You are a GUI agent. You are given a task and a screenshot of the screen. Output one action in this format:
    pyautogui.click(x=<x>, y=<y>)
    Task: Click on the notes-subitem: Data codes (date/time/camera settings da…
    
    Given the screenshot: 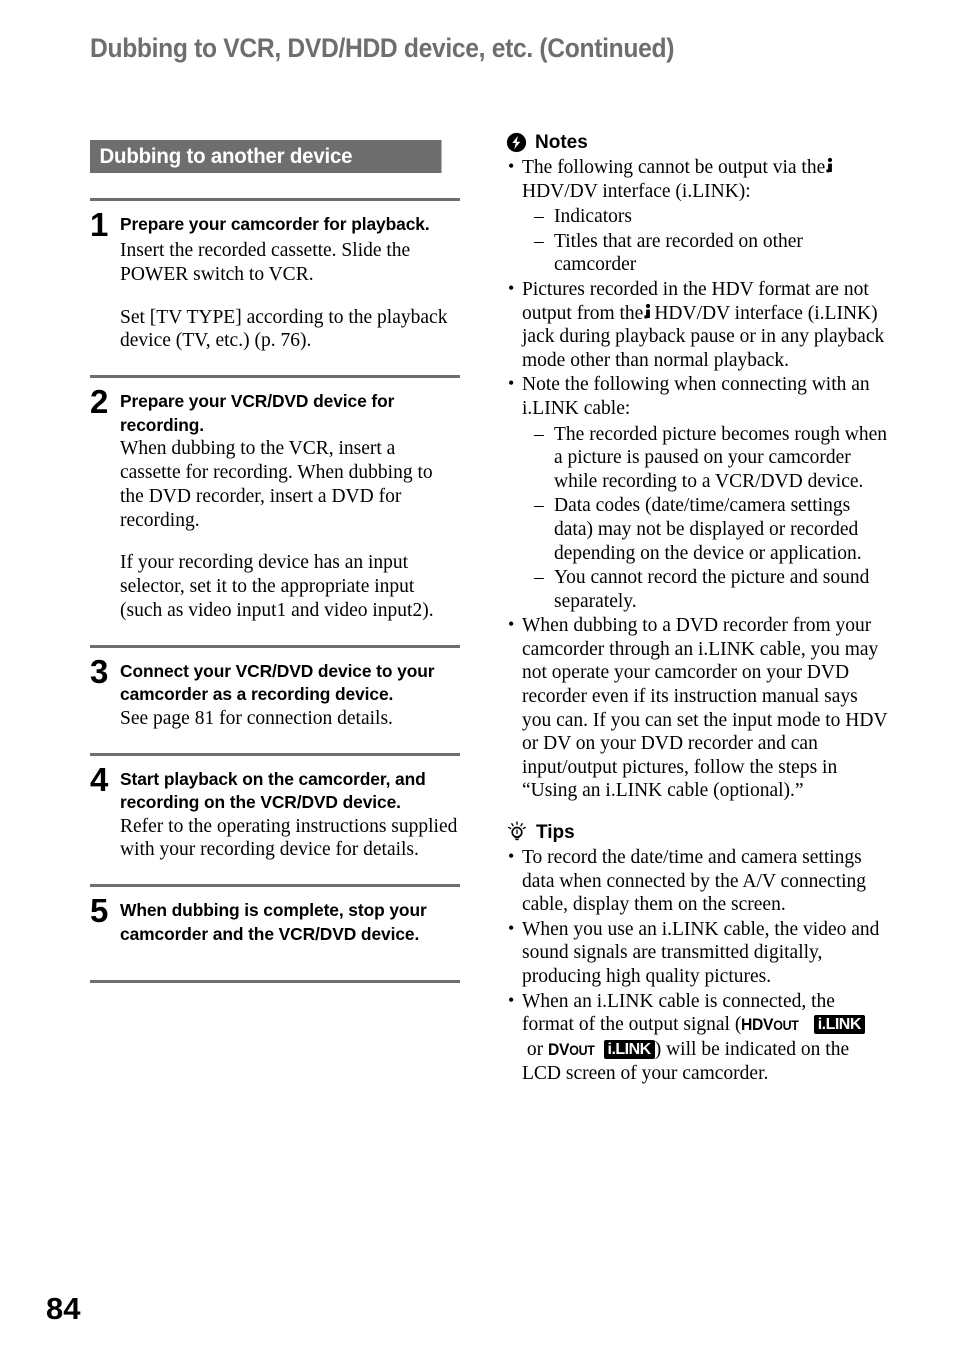 What is the action you would take?
    pyautogui.click(x=710, y=529)
    